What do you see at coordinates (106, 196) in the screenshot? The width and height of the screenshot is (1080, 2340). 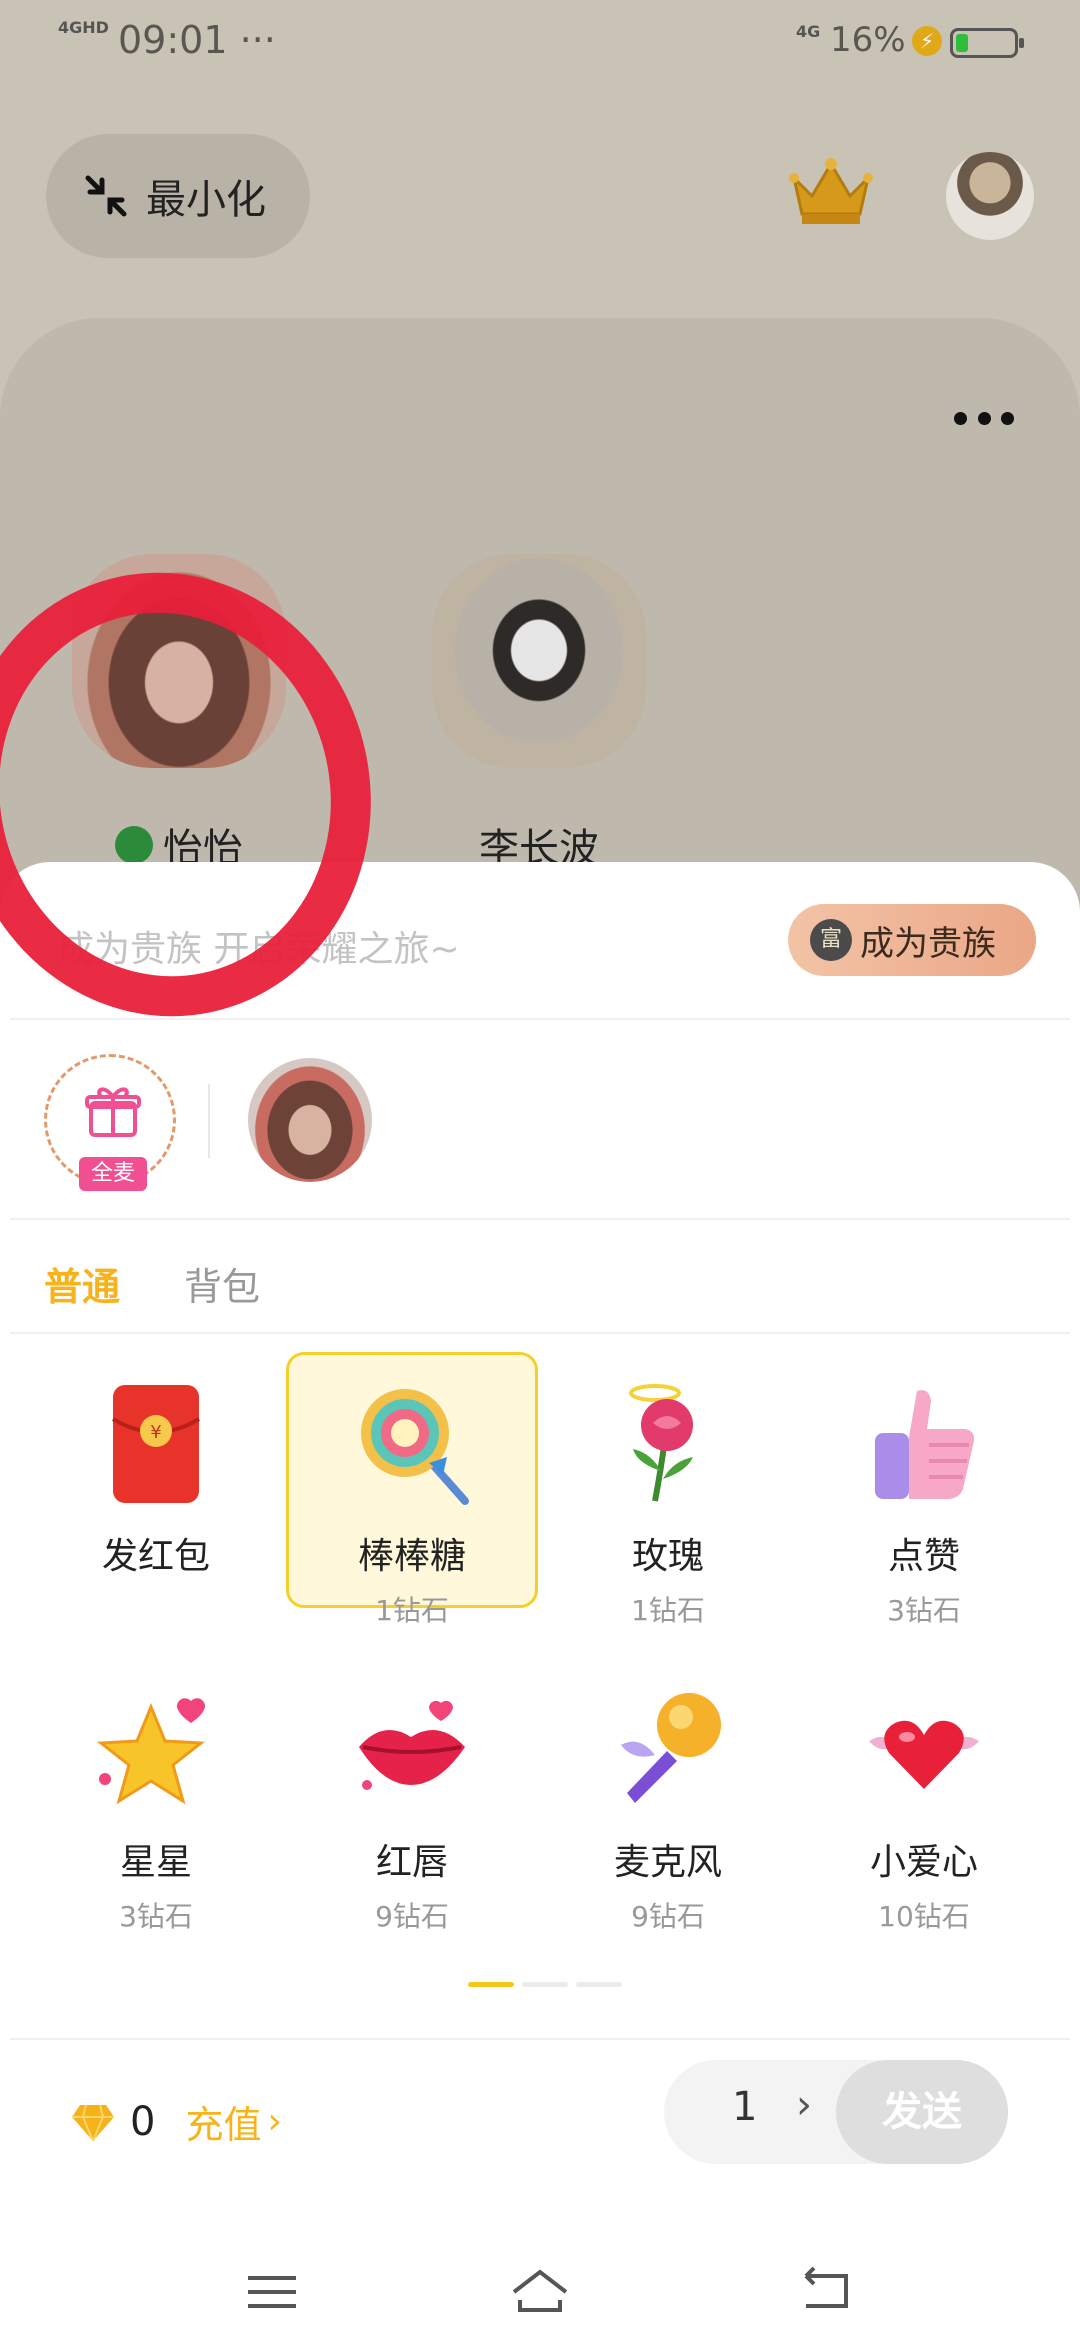 I see `minimize-icon` at bounding box center [106, 196].